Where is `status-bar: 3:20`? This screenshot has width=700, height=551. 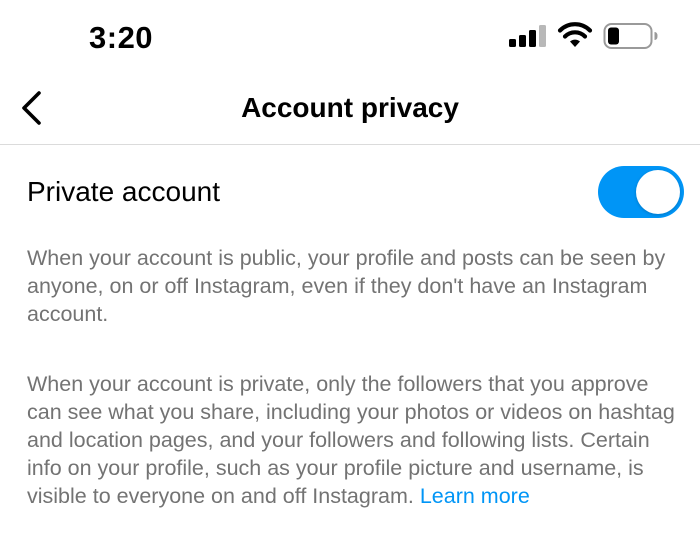 status-bar: 3:20 is located at coordinates (350, 35).